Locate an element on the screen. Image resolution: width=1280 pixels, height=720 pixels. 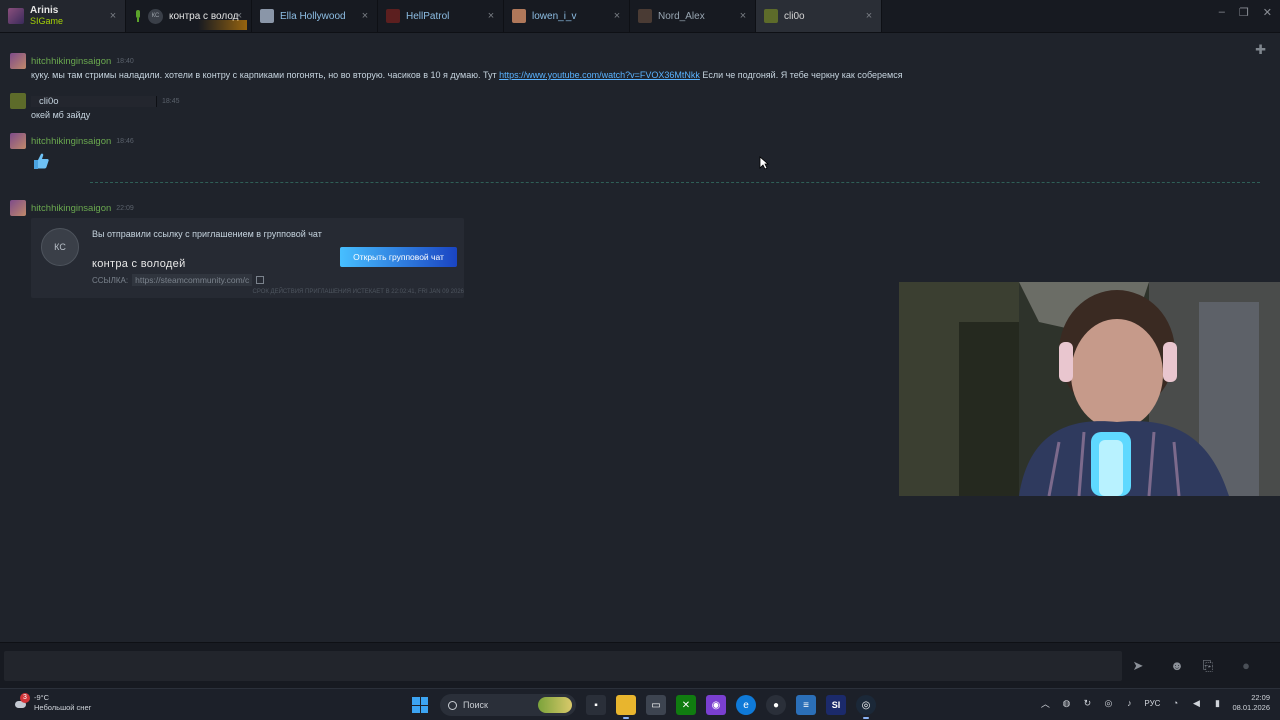
search-label: Поиск is located at coordinates (475, 705).